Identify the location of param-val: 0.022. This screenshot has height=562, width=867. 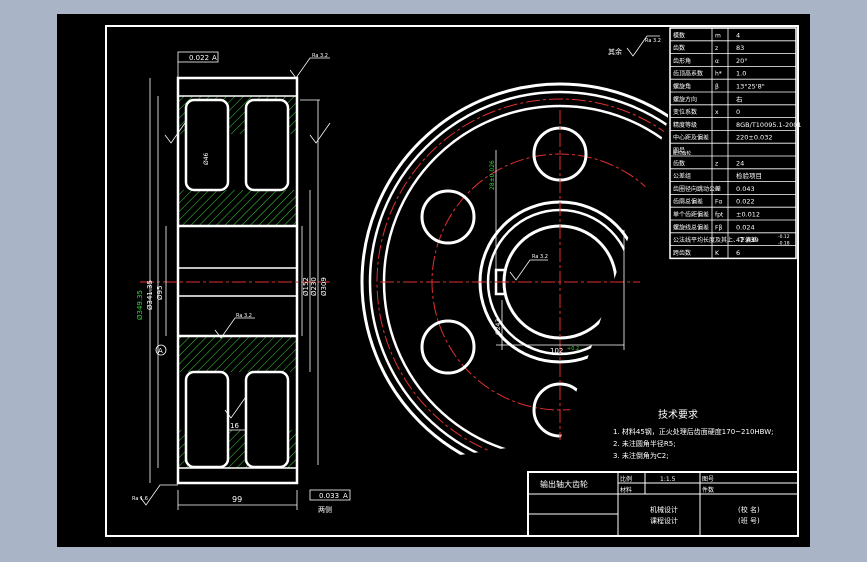
(745, 202).